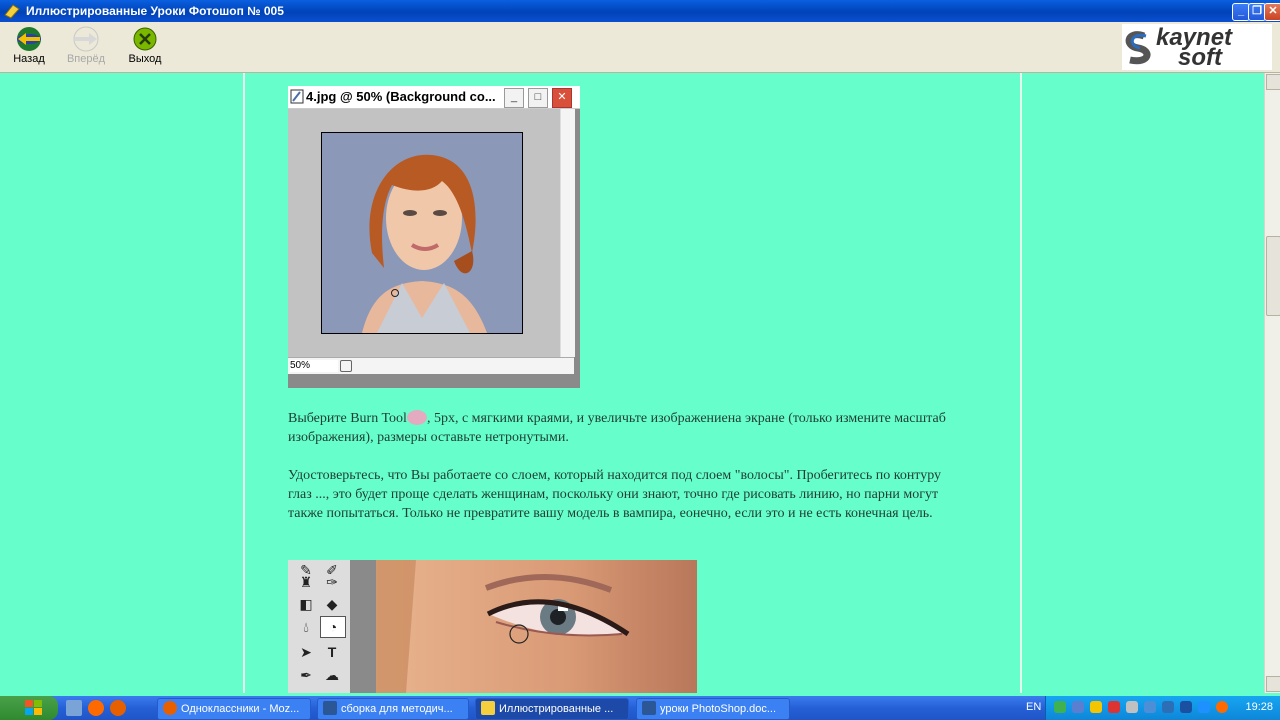 Image resolution: width=1280 pixels, height=720 pixels. I want to click on scroll-up-button, so click(1273, 82).